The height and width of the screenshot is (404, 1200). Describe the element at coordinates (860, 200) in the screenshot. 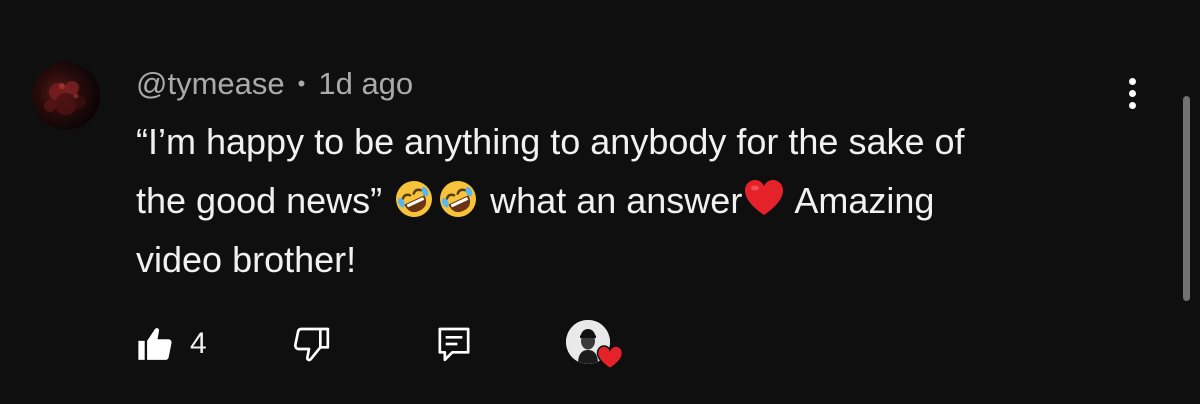

I see `comment-text-line2c: Amazing` at that location.